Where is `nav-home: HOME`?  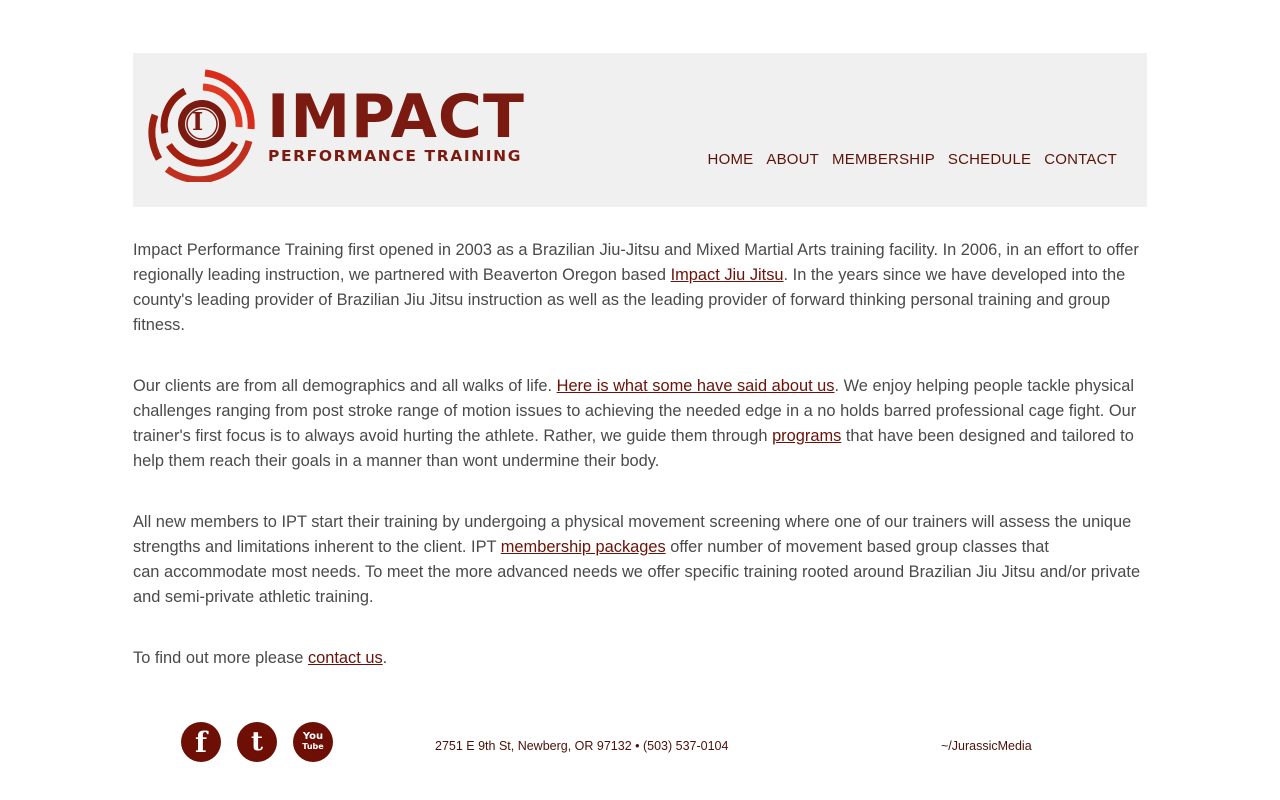 nav-home: HOME is located at coordinates (731, 159).